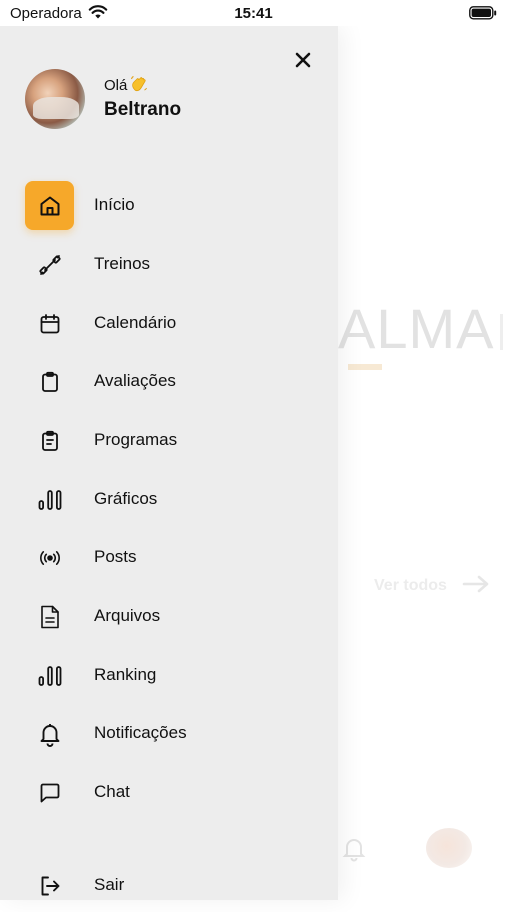 This screenshot has width=507, height=912. I want to click on menu-item-treinos: Treinos, so click(169, 264).